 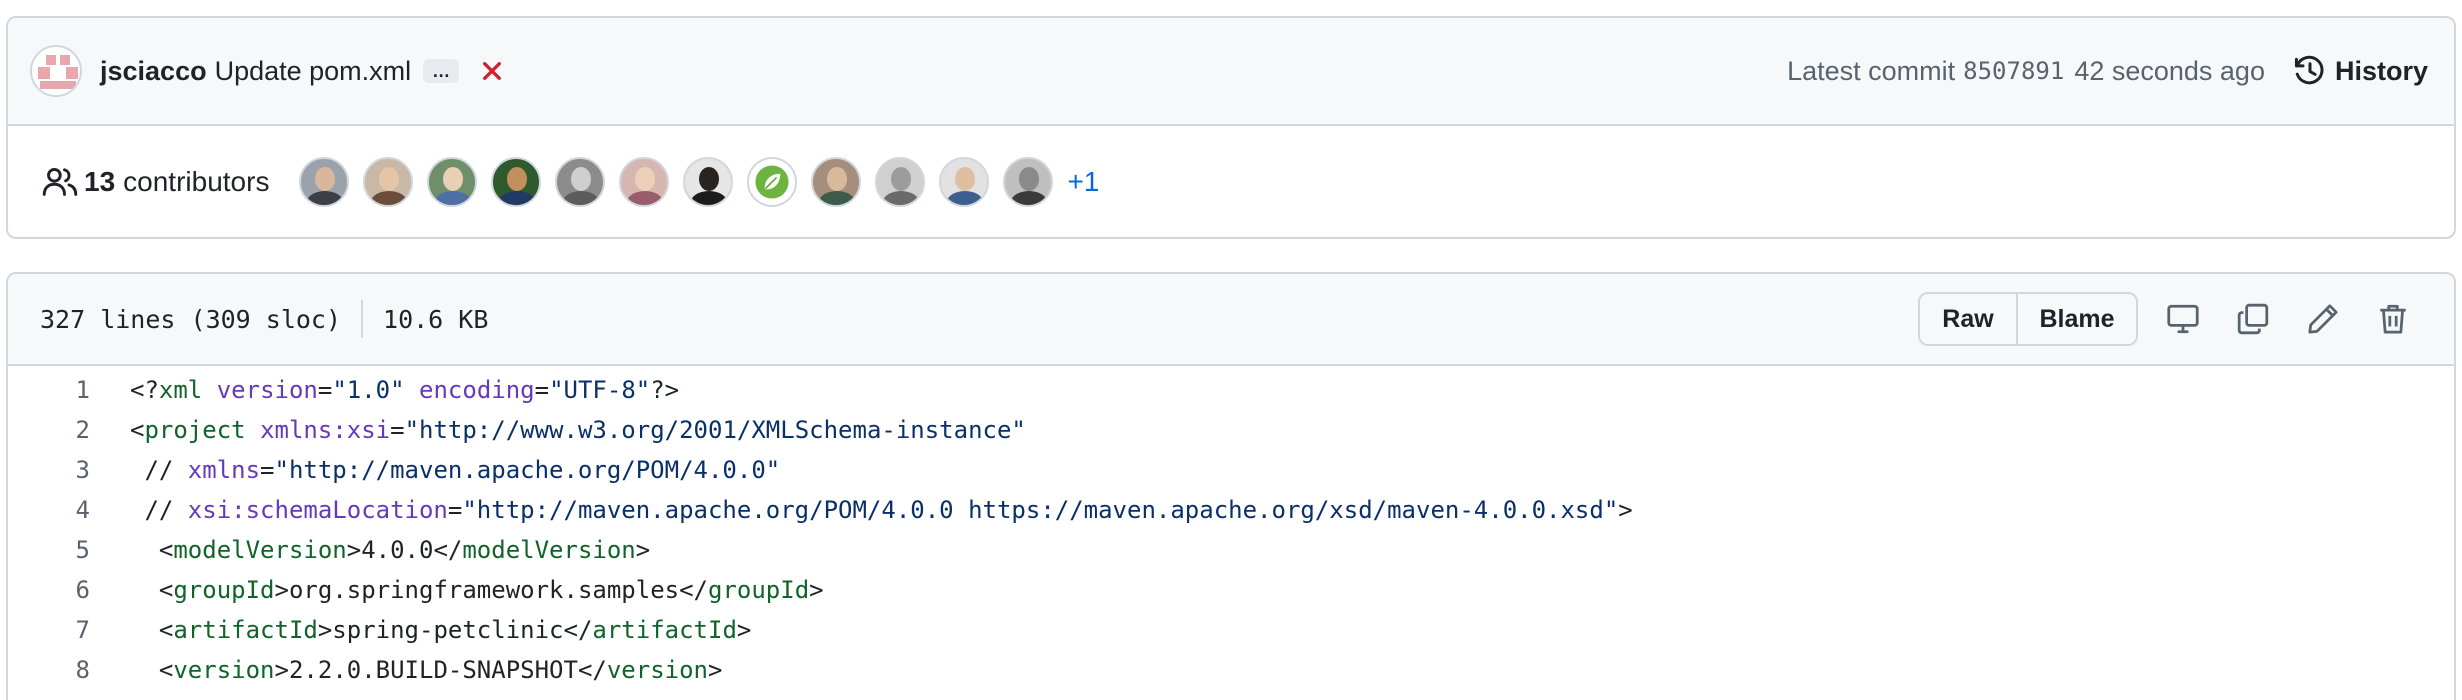 I want to click on delete-button, so click(x=2393, y=319).